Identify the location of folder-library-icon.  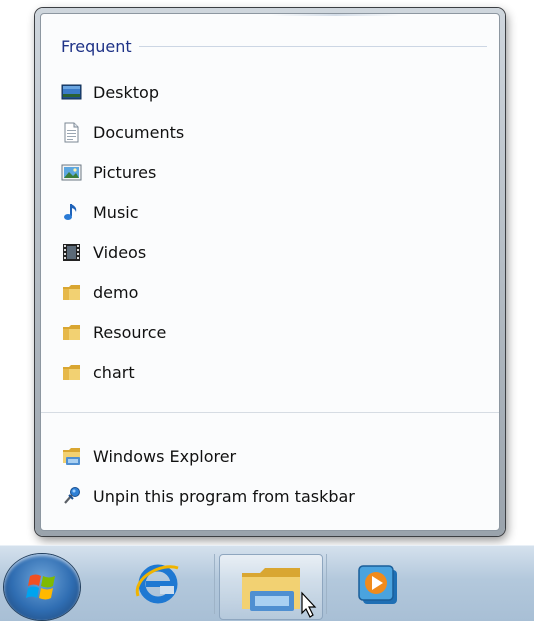
(279, 593).